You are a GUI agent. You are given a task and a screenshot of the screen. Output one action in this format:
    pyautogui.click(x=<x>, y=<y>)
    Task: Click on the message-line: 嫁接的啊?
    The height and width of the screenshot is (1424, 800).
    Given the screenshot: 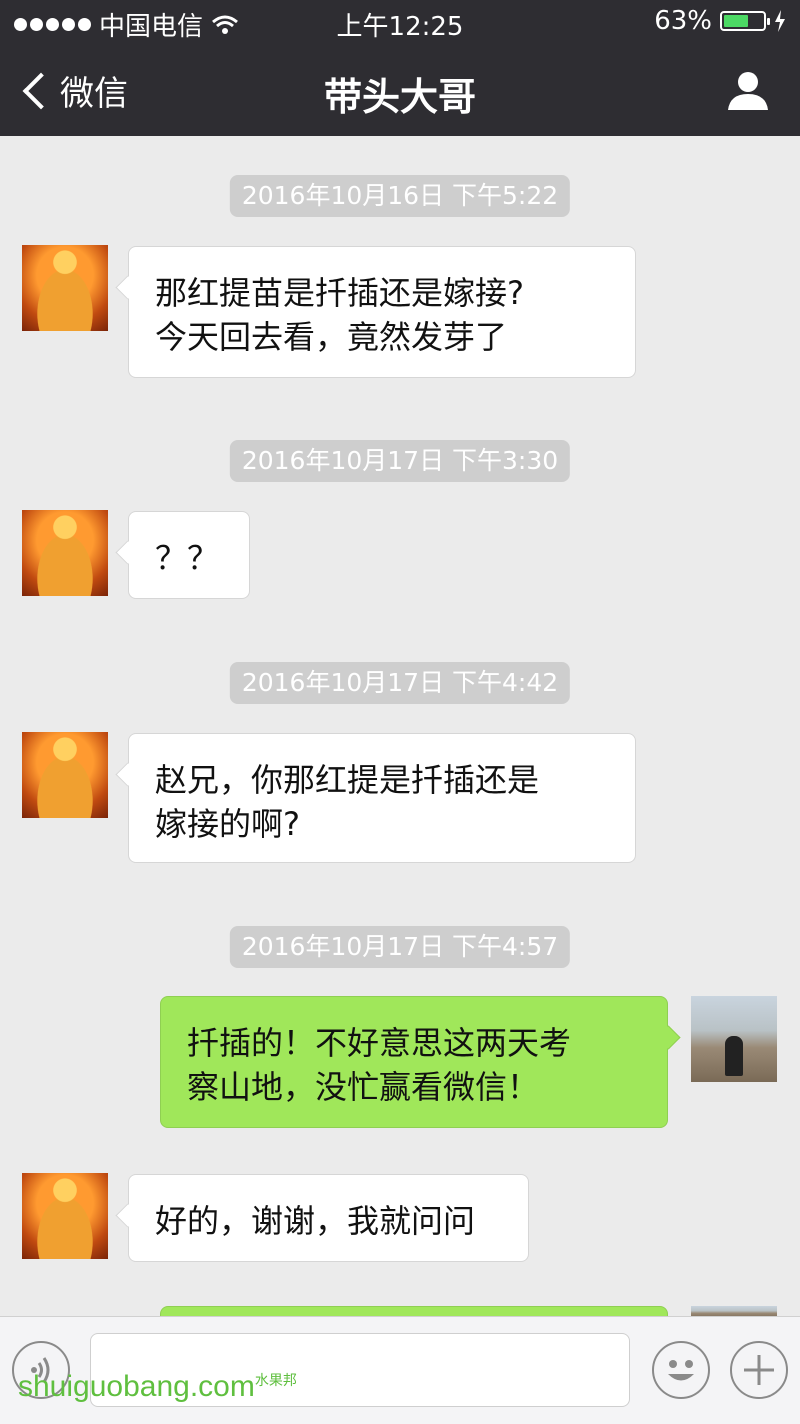 What is the action you would take?
    pyautogui.click(x=227, y=824)
    